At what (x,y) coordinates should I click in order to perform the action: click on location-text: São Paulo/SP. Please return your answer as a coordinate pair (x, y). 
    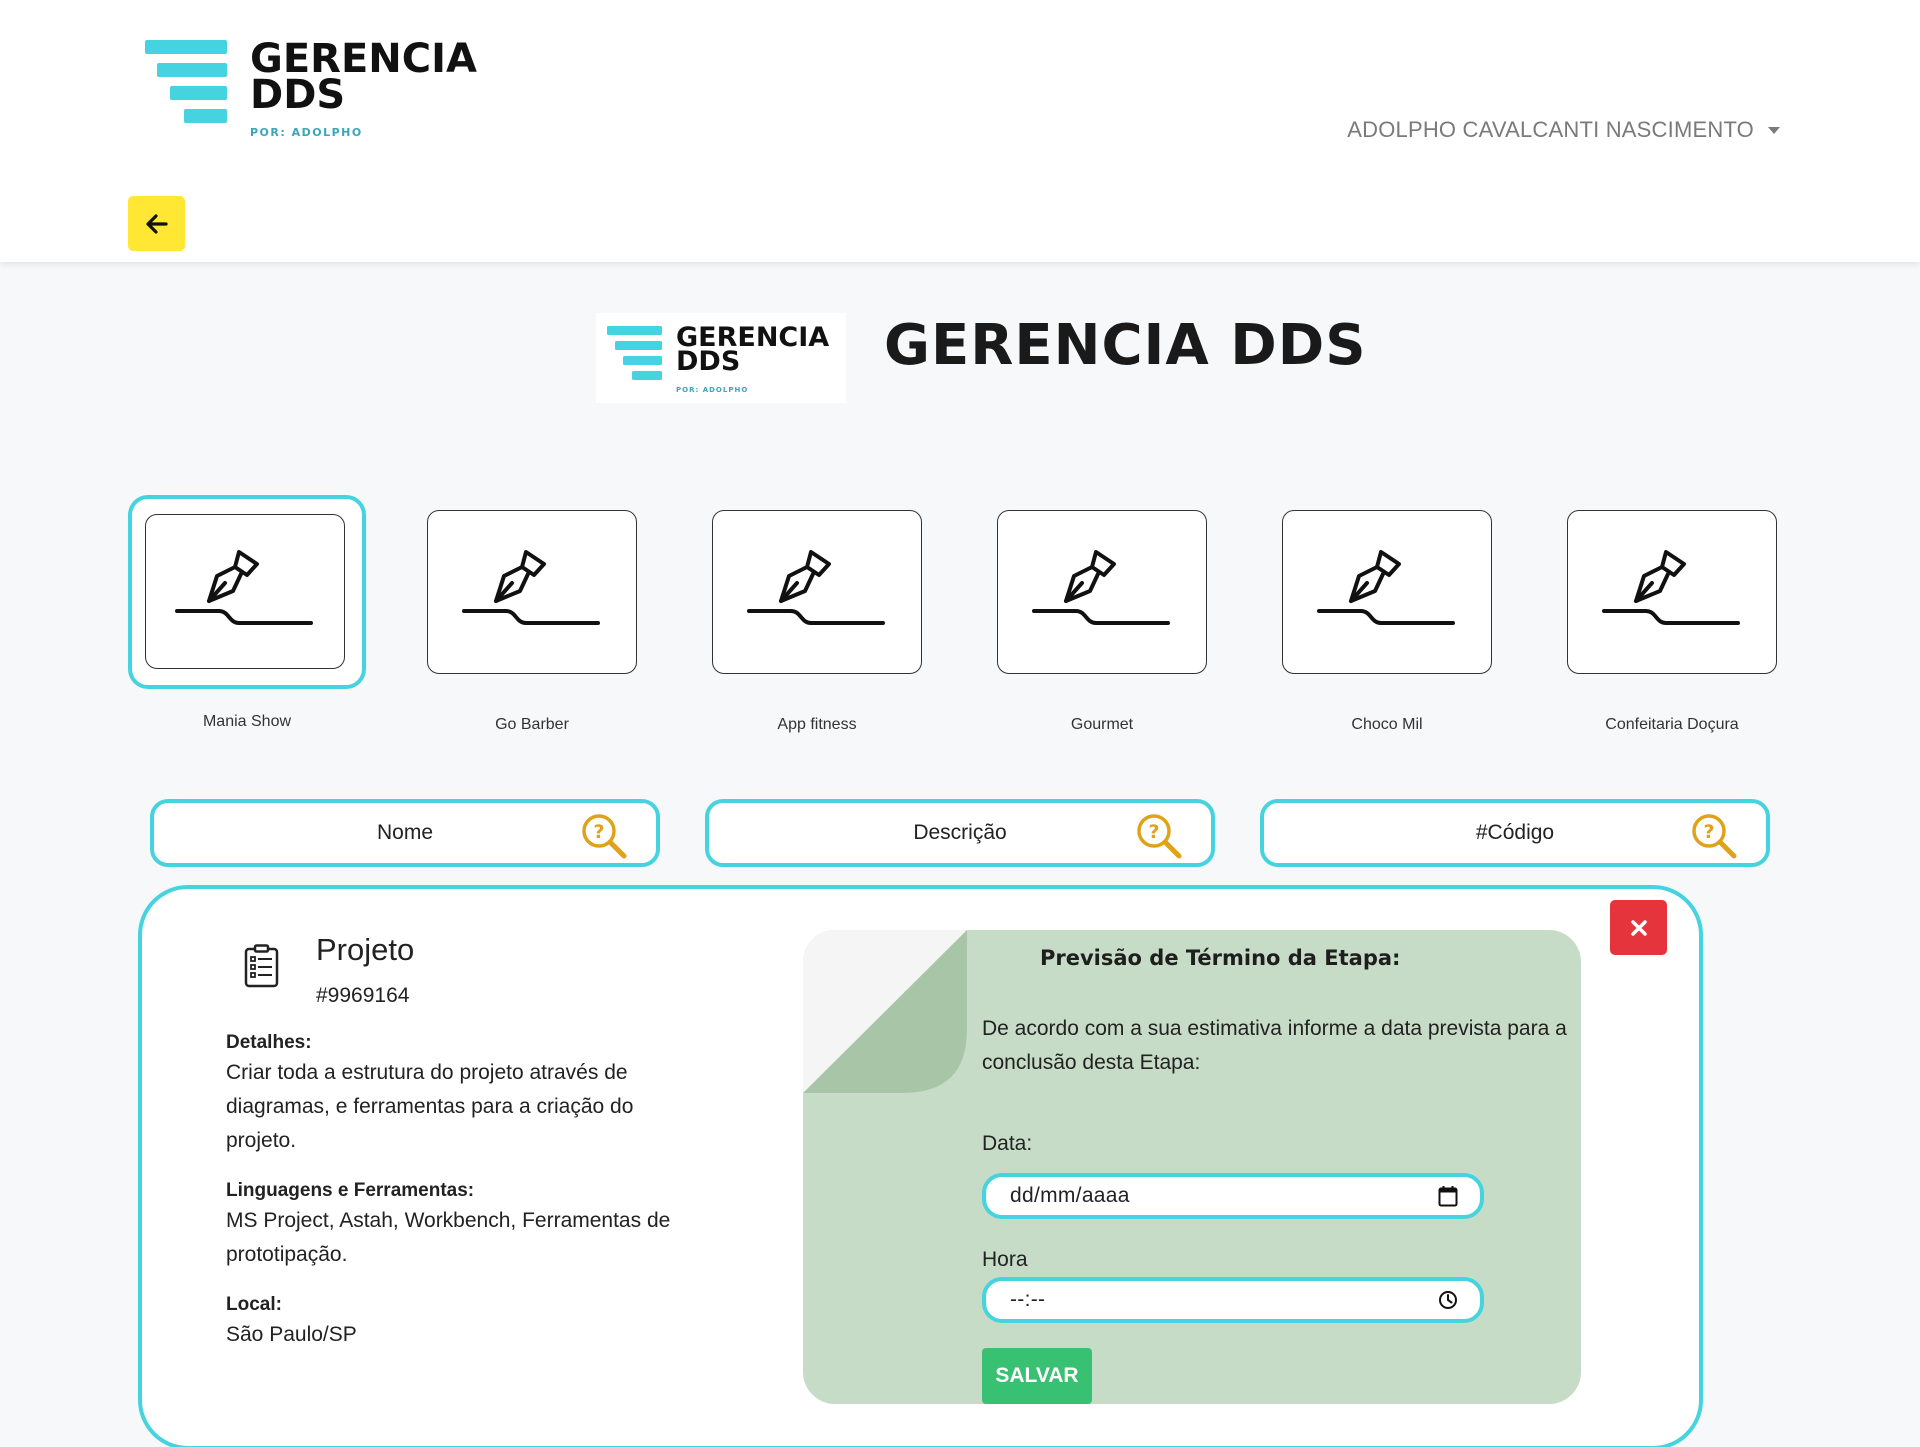
    Looking at the image, I should click on (291, 1334).